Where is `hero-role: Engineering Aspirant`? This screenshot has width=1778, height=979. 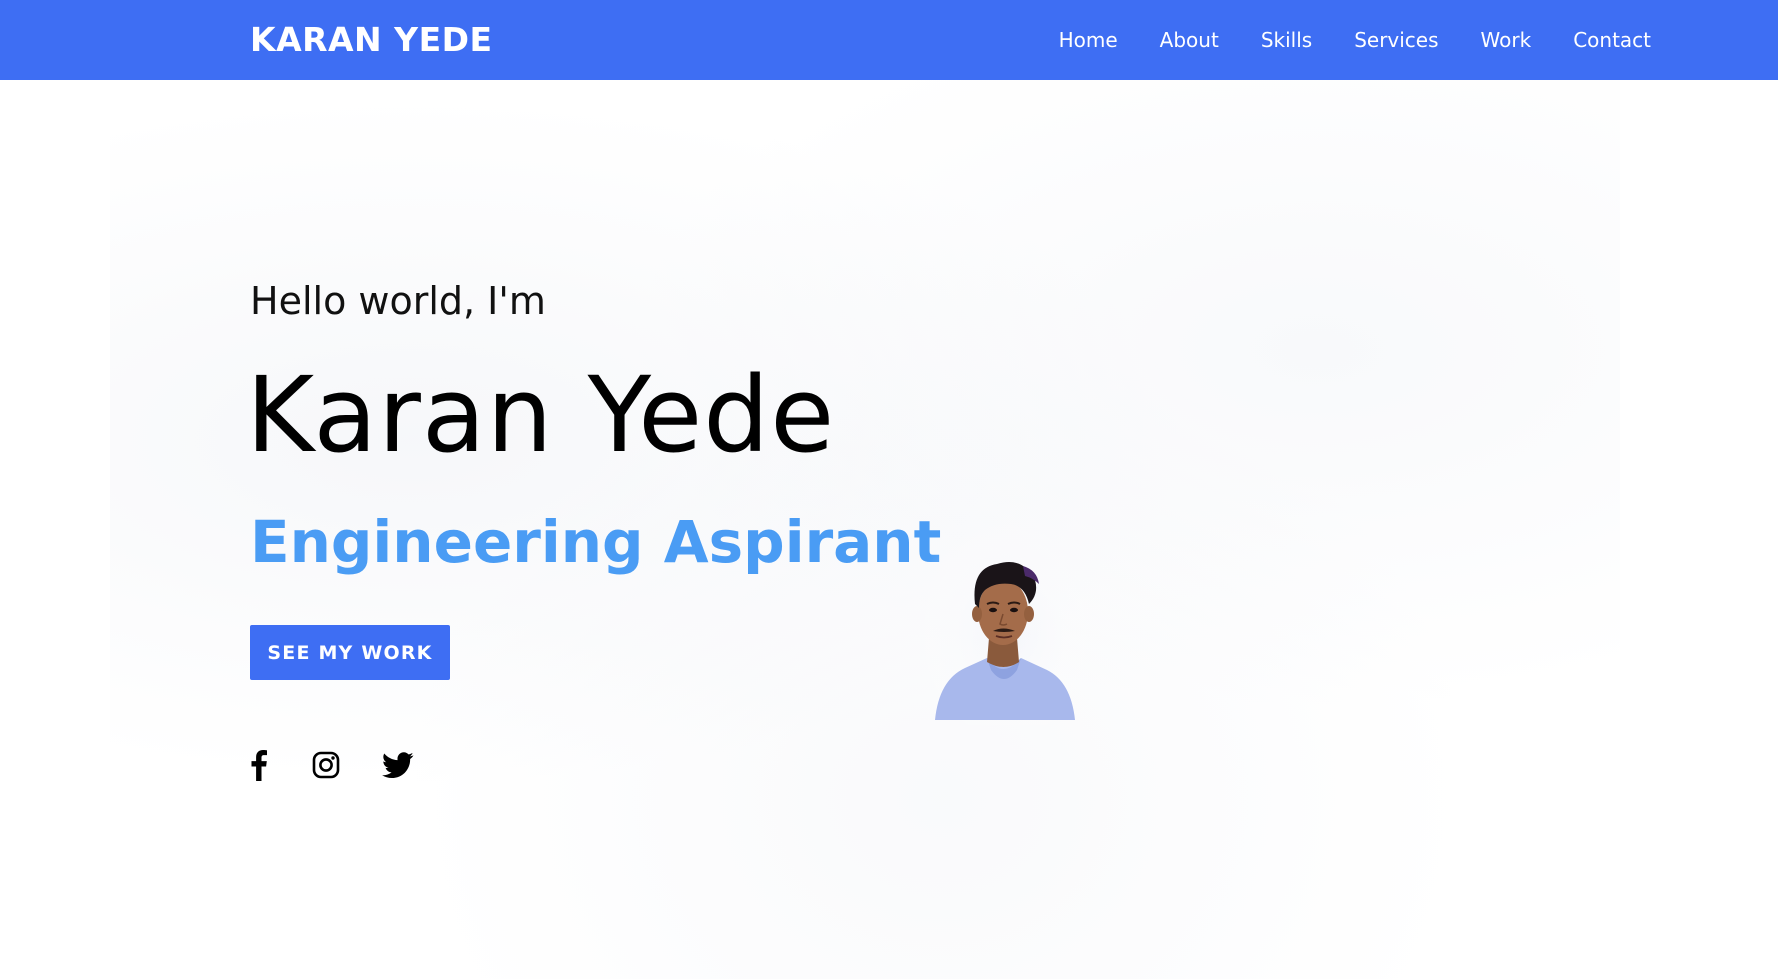 hero-role: Engineering Aspirant is located at coordinates (596, 542).